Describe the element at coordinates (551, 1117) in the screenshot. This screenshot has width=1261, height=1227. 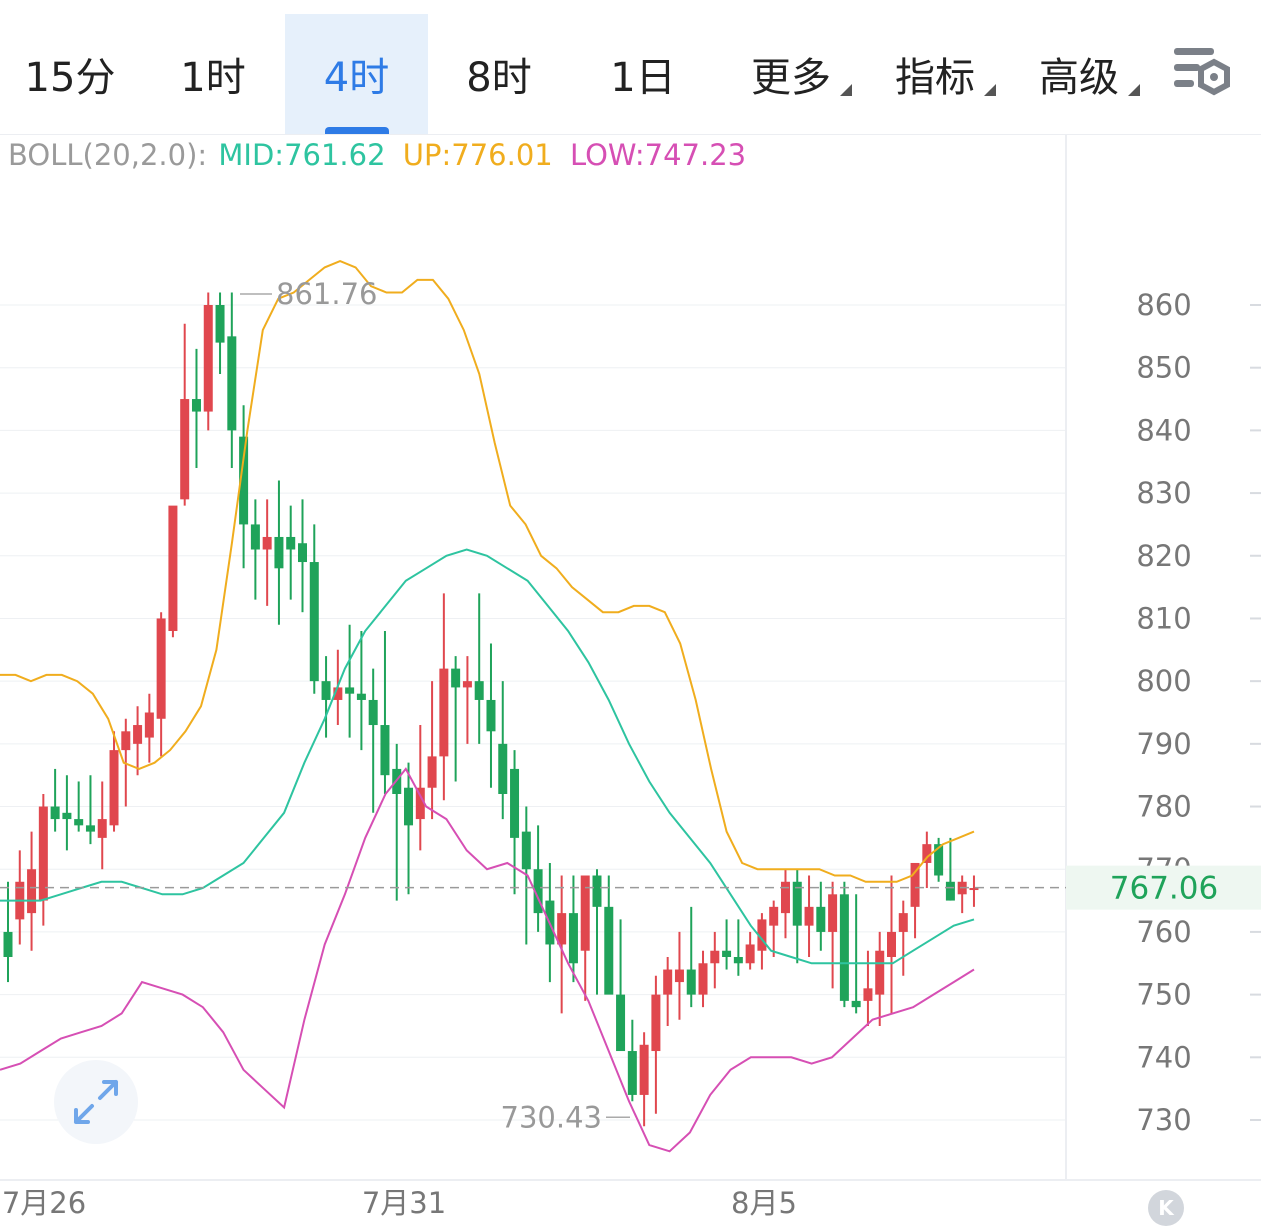
I see `low-price-label: 730.43` at that location.